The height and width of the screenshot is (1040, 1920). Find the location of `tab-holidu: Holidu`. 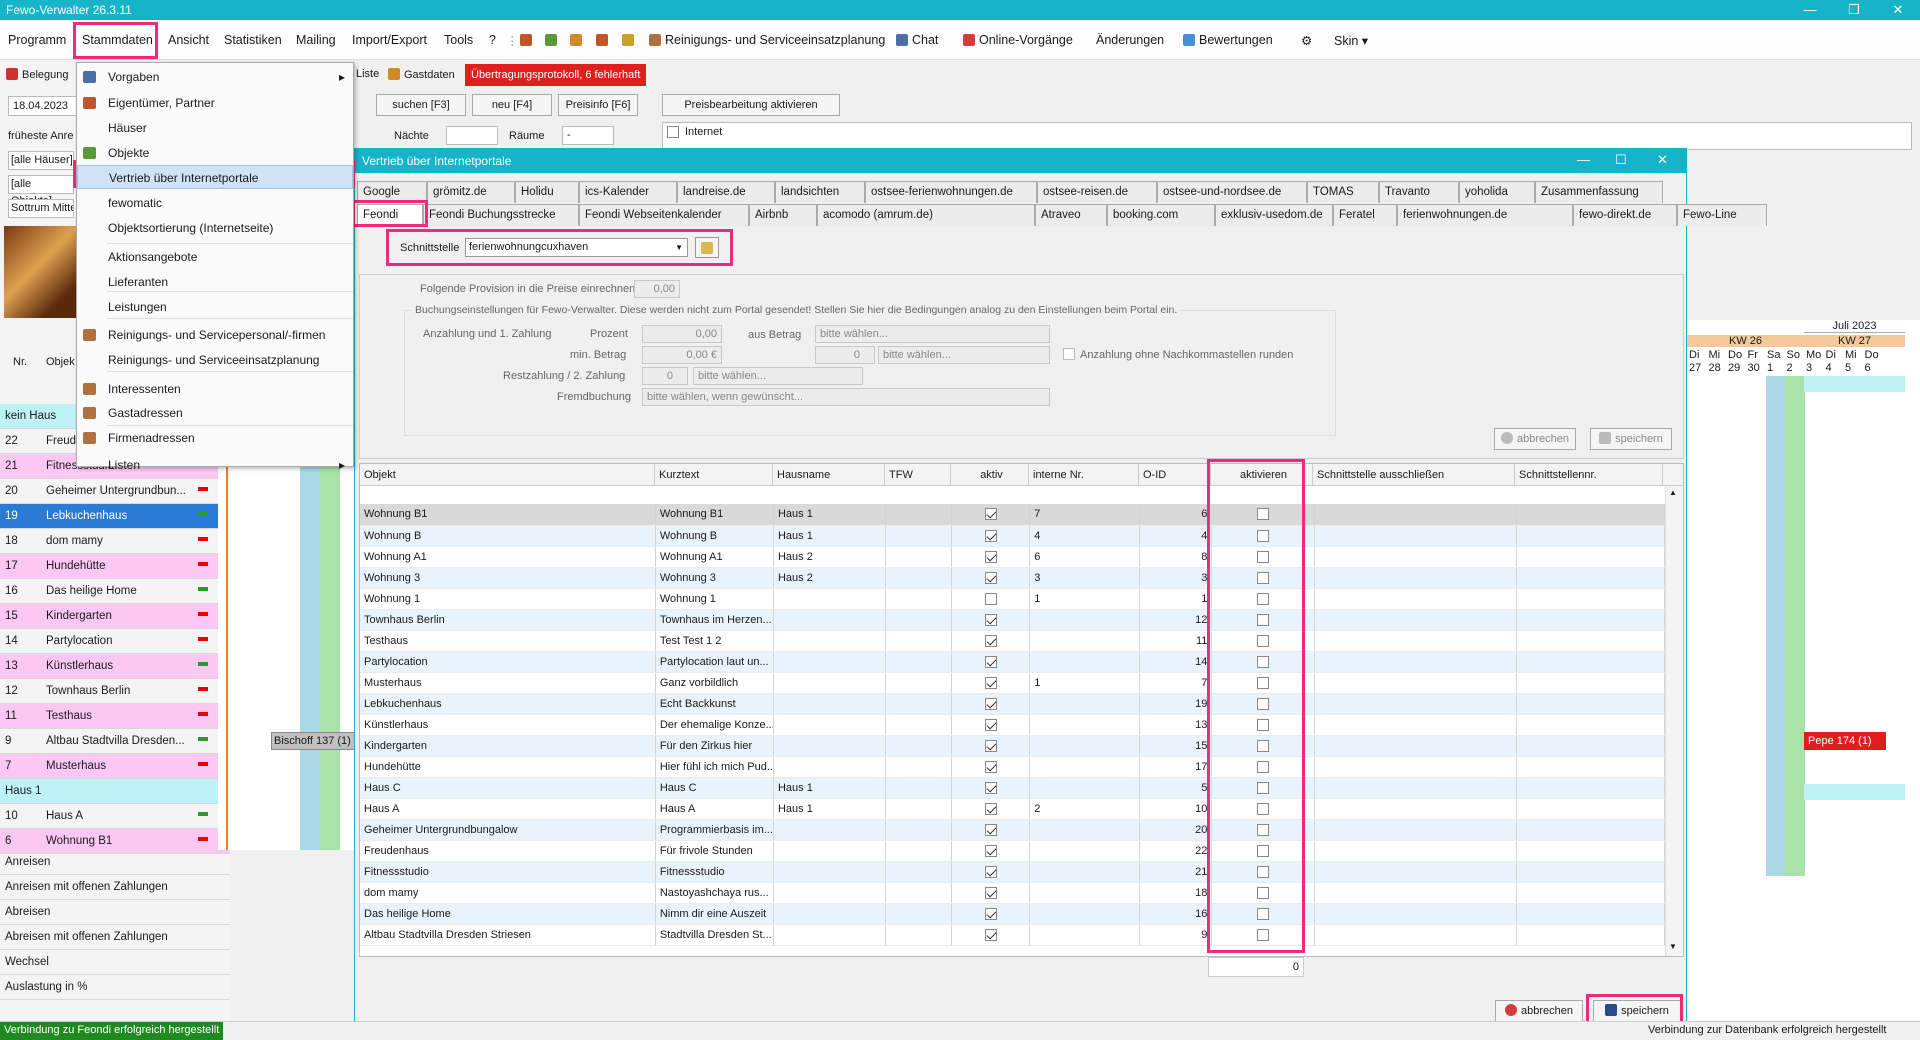

tab-holidu: Holidu is located at coordinates (547, 192).